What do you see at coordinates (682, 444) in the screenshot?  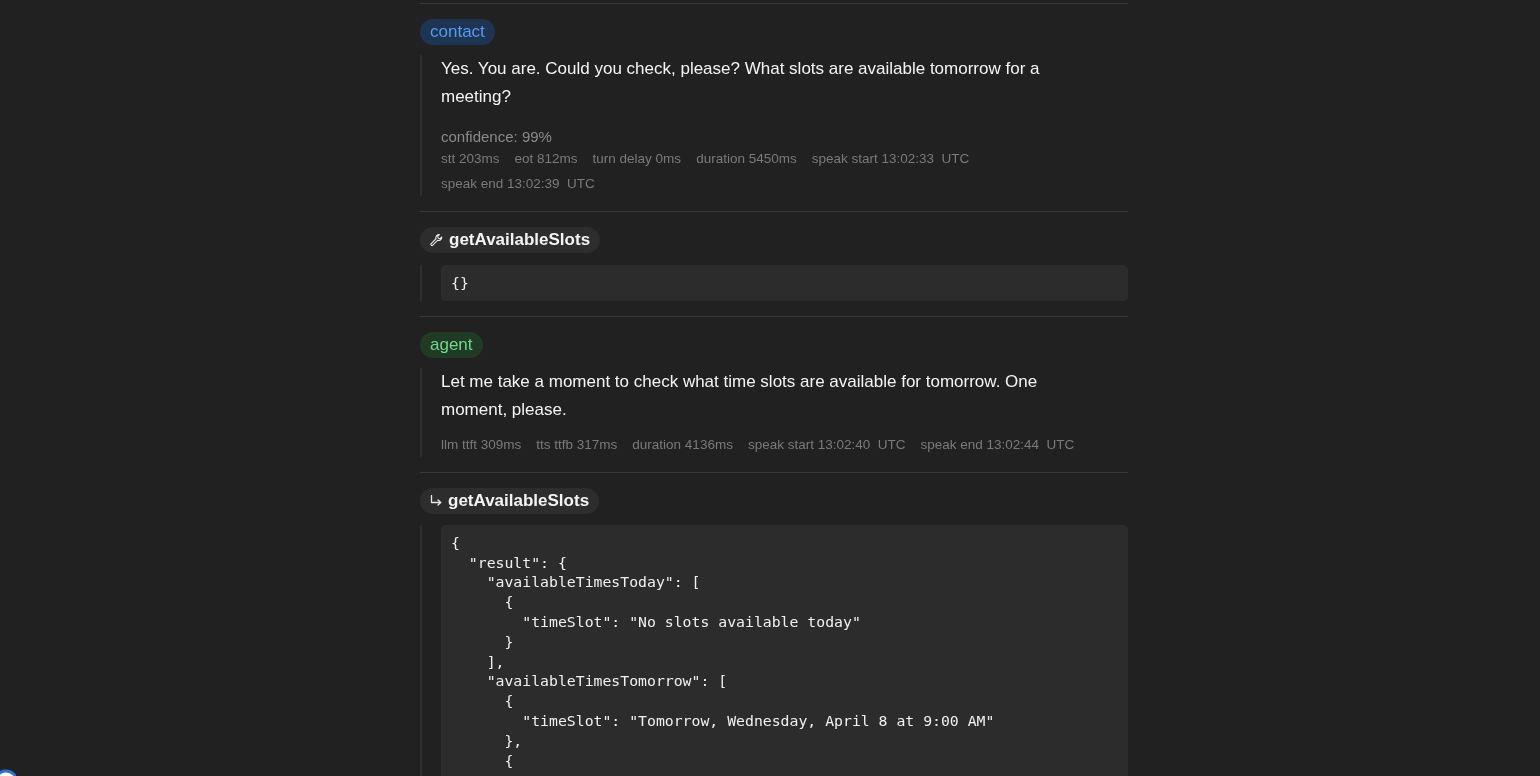 I see `metric-label: duration 4136ms` at bounding box center [682, 444].